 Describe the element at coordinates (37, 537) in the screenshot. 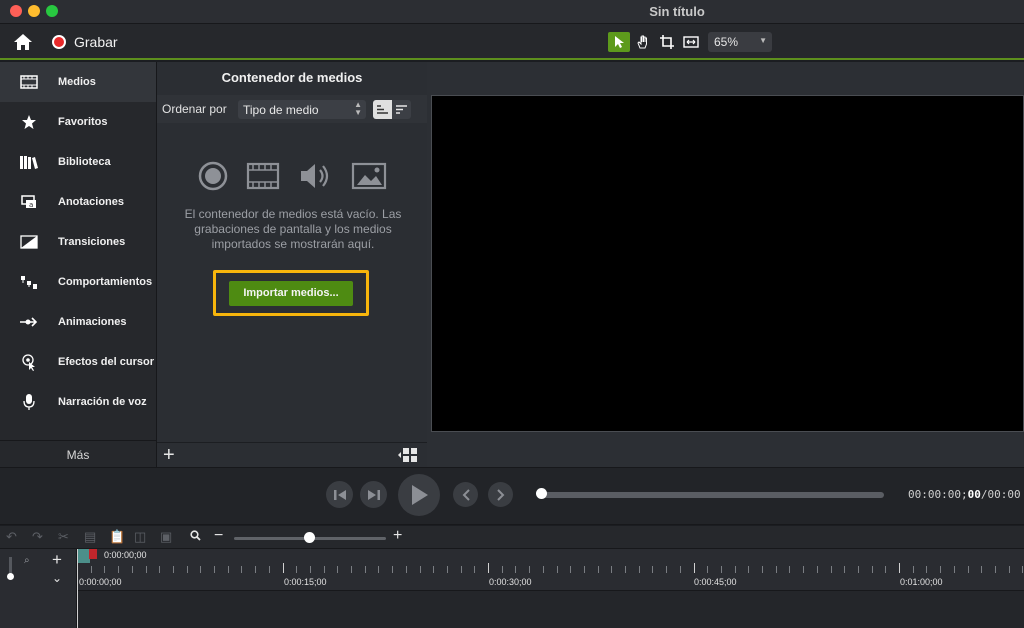

I see `redo-icon: ↷` at that location.